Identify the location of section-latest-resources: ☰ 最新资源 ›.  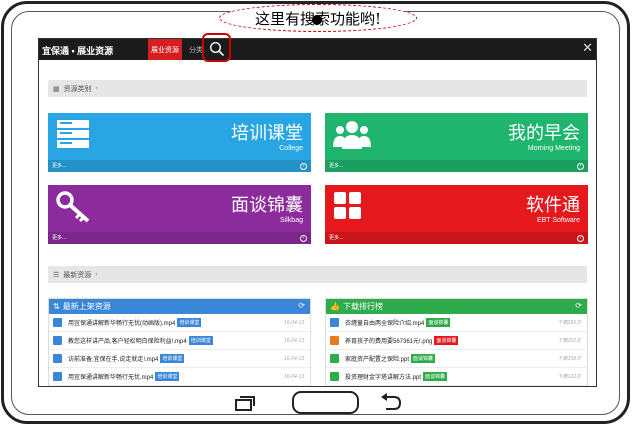
(317, 274).